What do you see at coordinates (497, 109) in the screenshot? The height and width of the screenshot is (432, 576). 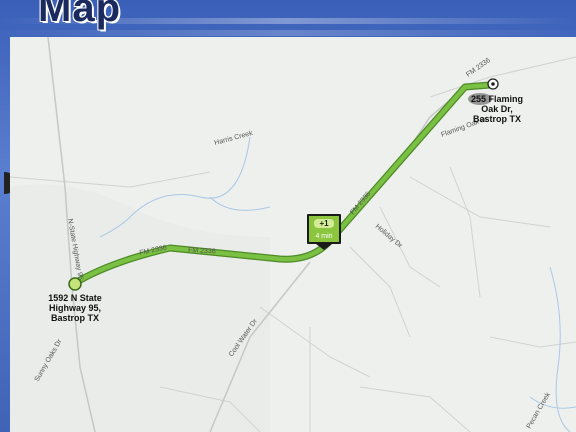 I see `end-address-line2: Oak Dr,` at bounding box center [497, 109].